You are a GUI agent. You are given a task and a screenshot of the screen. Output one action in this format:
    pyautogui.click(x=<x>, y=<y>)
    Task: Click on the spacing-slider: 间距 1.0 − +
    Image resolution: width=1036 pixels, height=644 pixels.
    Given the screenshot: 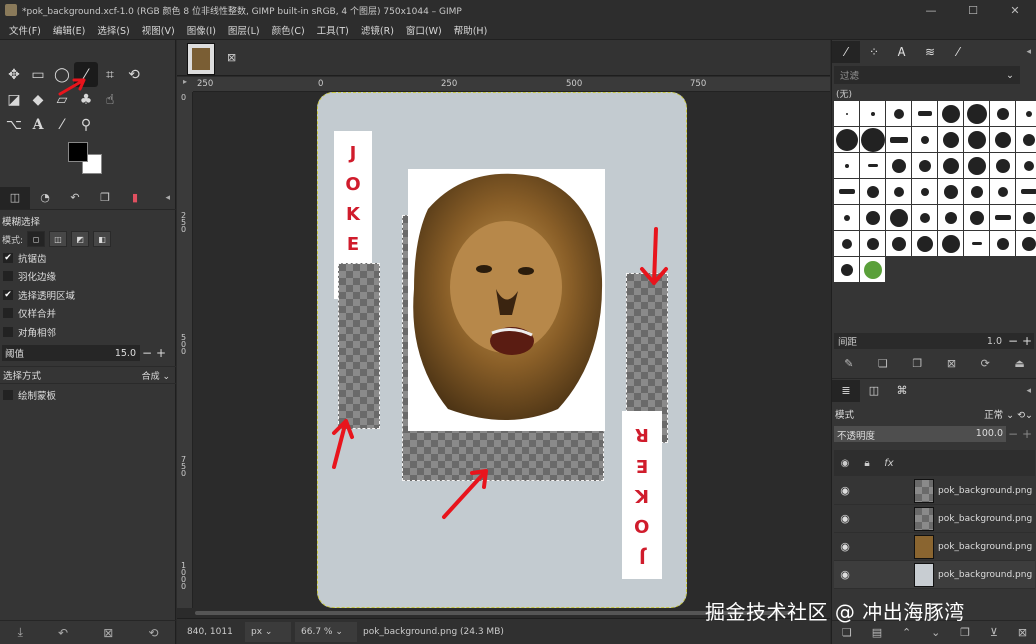 What is the action you would take?
    pyautogui.click(x=934, y=341)
    